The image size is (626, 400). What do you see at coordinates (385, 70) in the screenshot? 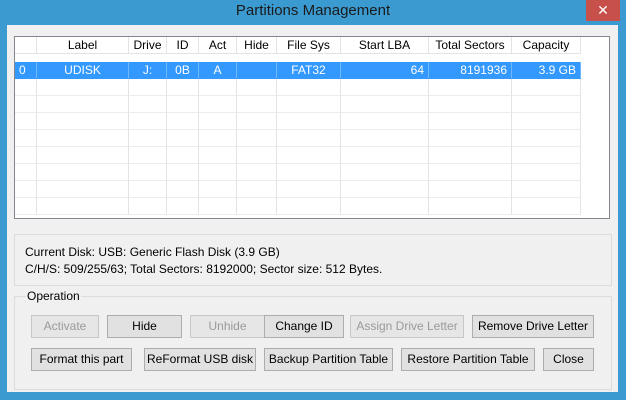
I see `cell-start-lba: 64` at bounding box center [385, 70].